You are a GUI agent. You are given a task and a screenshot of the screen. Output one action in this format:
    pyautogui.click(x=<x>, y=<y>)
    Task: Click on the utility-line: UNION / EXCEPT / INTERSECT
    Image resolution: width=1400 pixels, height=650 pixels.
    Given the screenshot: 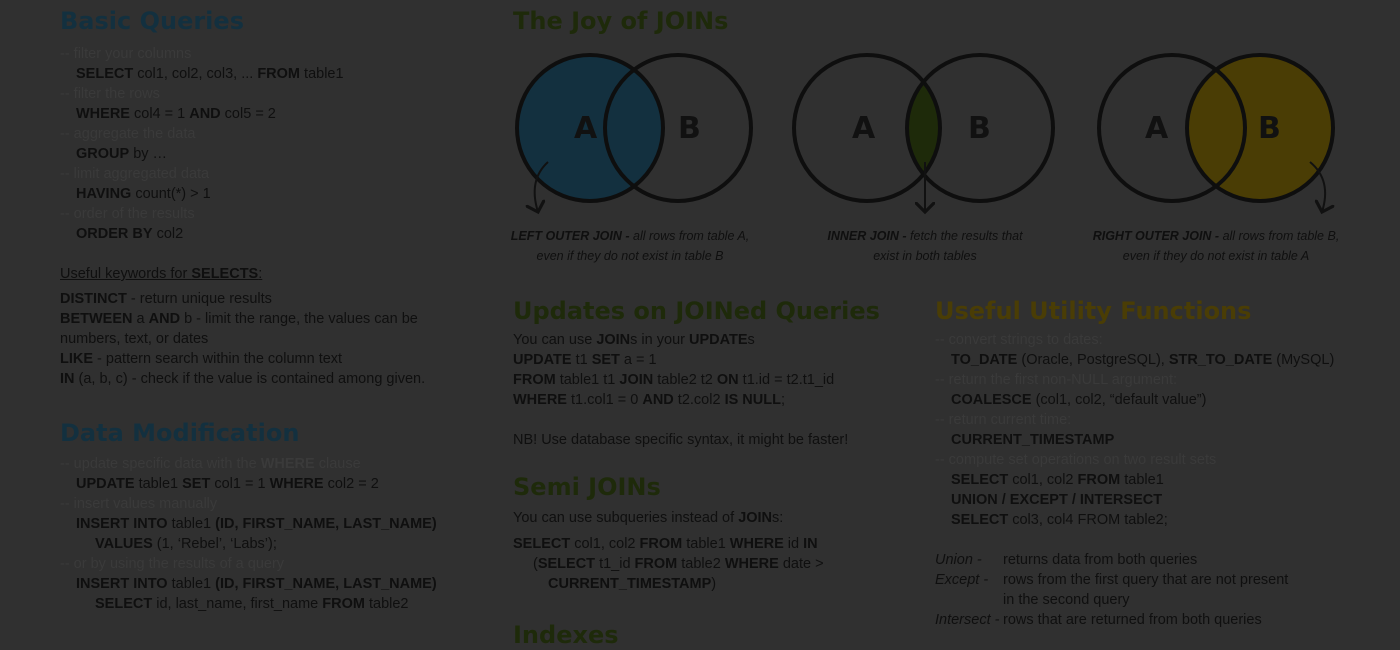 What is the action you would take?
    pyautogui.click(x=1057, y=500)
    